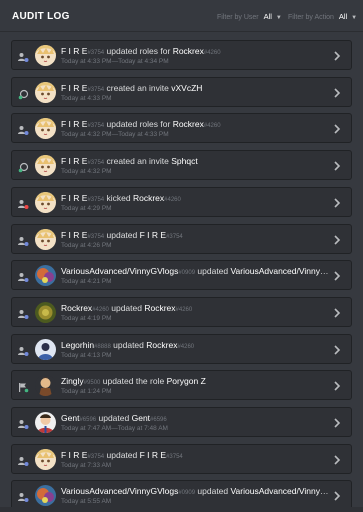 The image size is (363, 512). I want to click on filter-by-action: Filter by Action All ▼, so click(322, 16).